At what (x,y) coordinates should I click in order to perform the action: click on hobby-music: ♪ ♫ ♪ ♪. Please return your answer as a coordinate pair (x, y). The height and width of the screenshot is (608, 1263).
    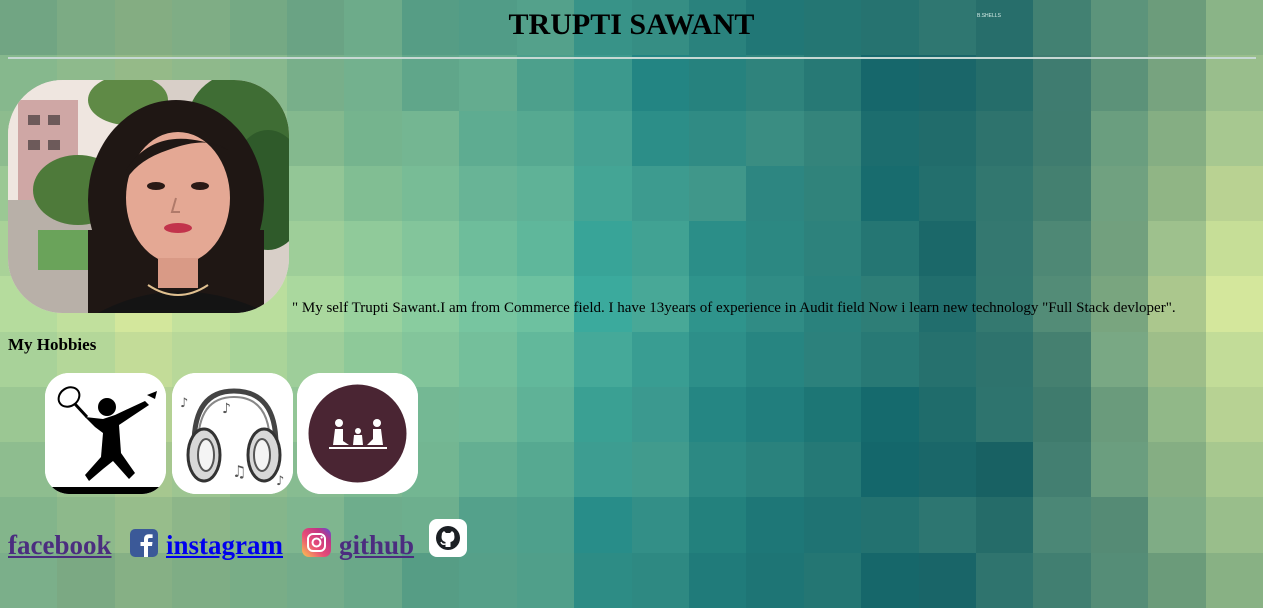
    Looking at the image, I should click on (232, 433).